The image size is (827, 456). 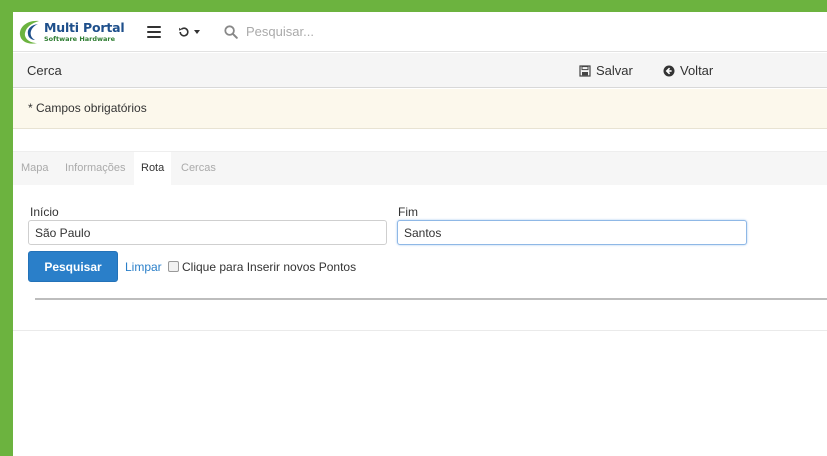 What do you see at coordinates (44, 70) in the screenshot?
I see `page-title: Cerca` at bounding box center [44, 70].